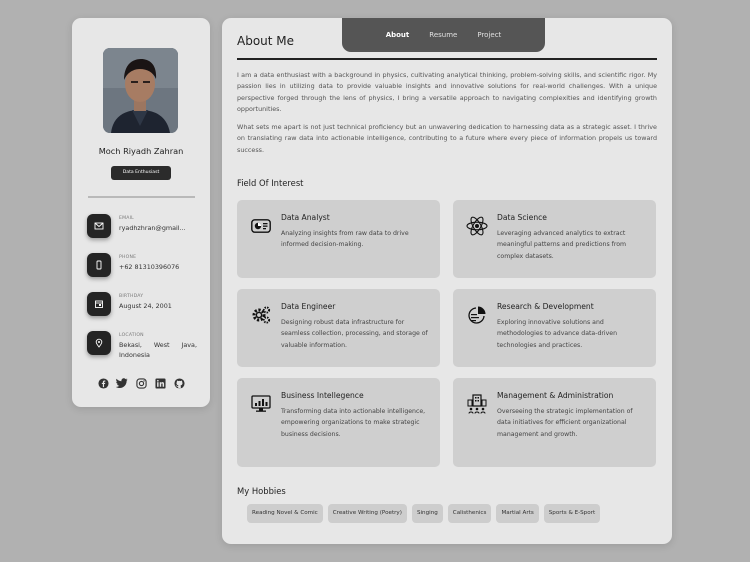 Image resolution: width=750 pixels, height=562 pixels. Describe the element at coordinates (305, 217) in the screenshot. I see `interest-title: Data Analyst` at that location.